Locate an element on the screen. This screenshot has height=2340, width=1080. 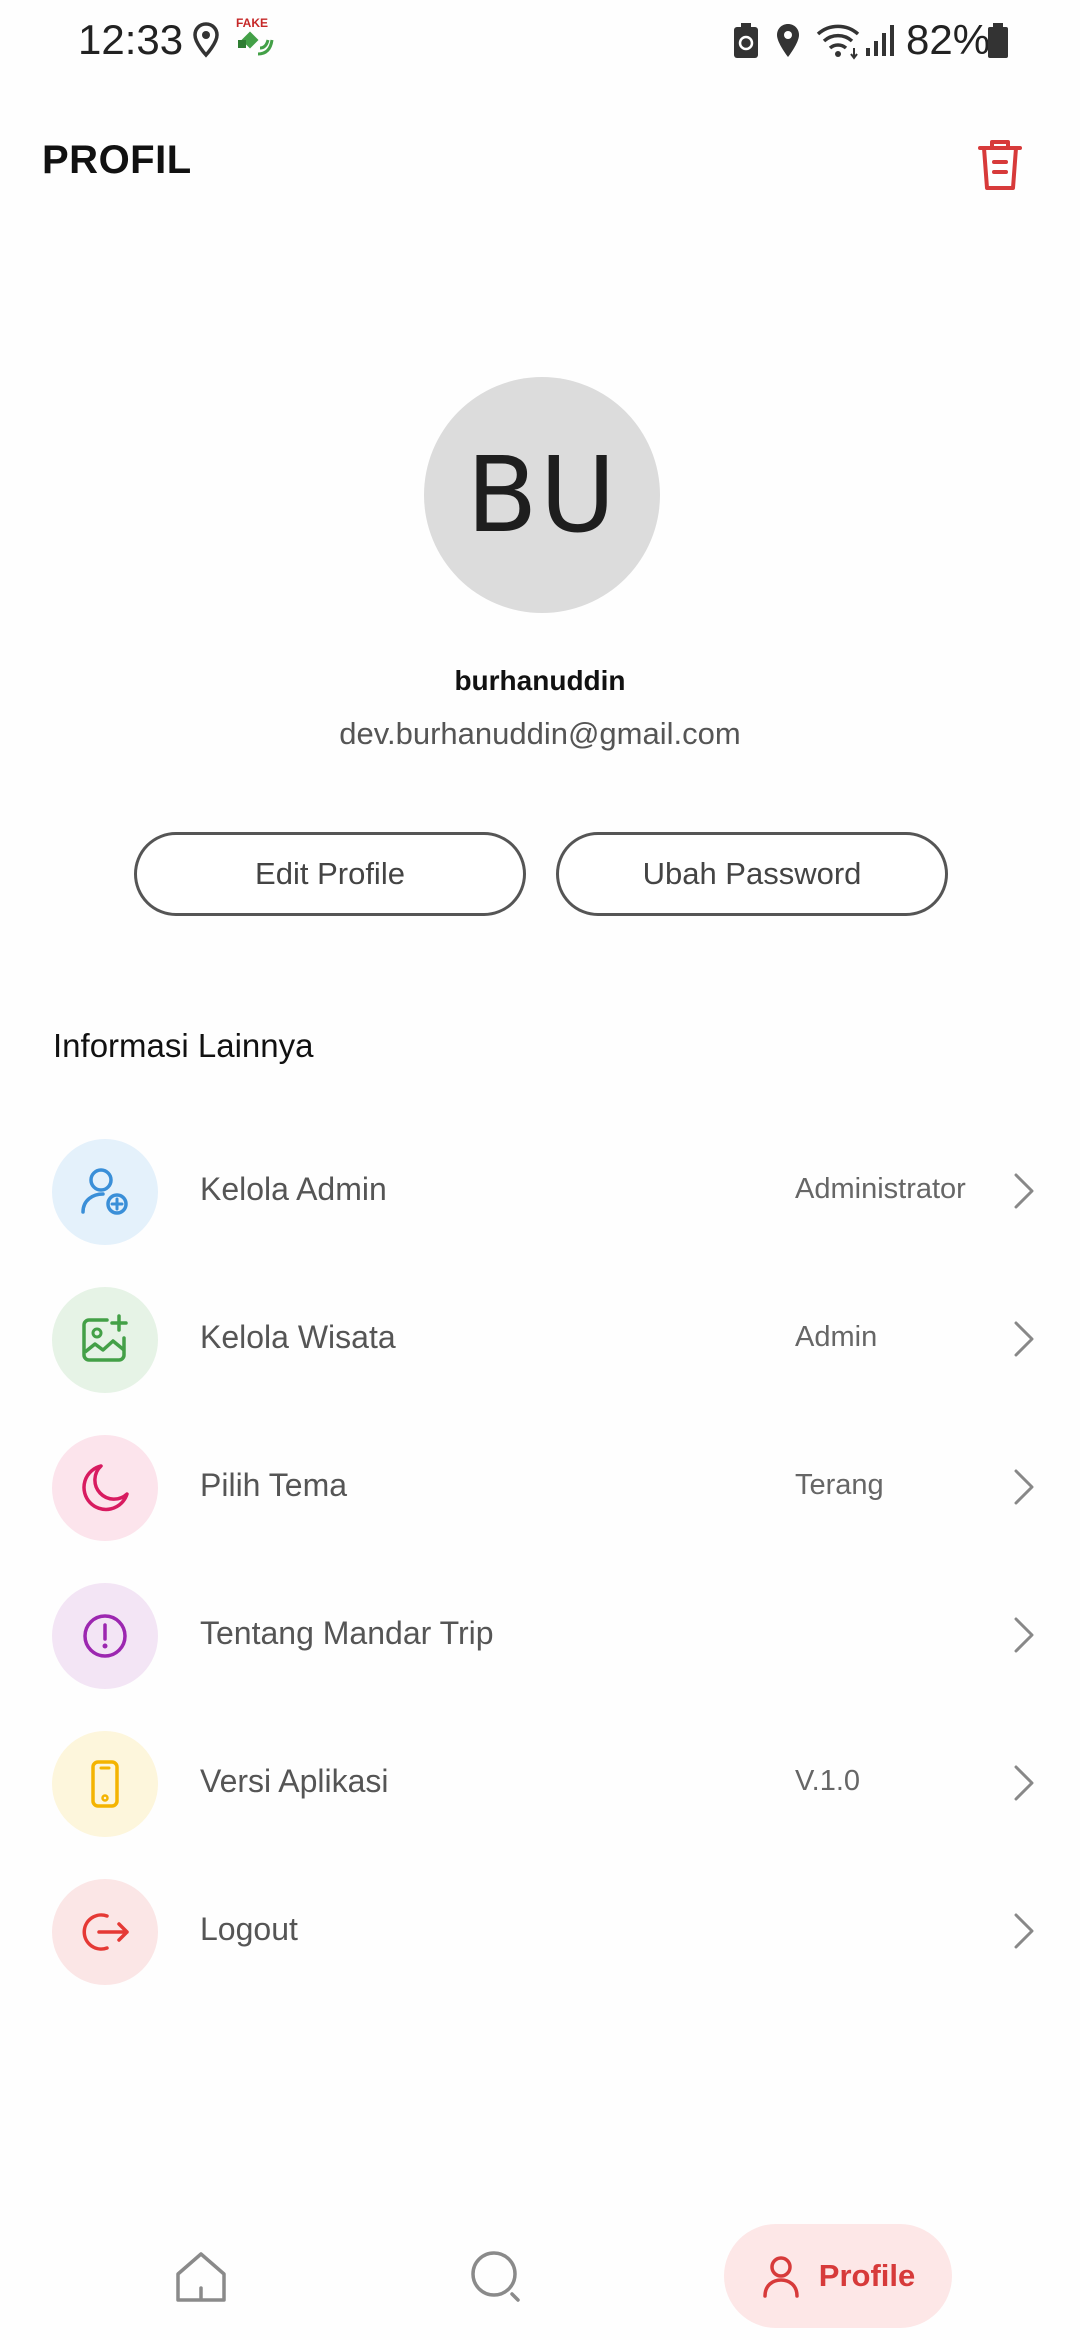
moon-icon is located at coordinates (105, 1488).